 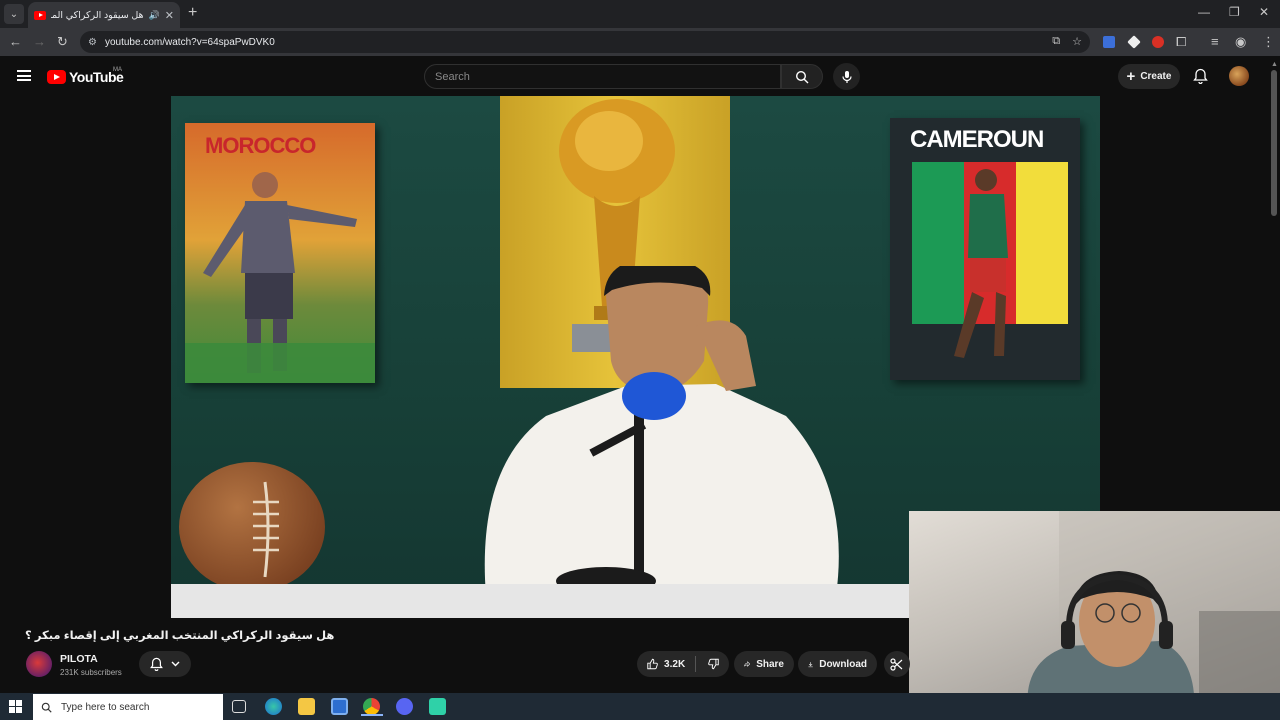 What do you see at coordinates (1056, 41) in the screenshot?
I see `install-icon: ⧉` at bounding box center [1056, 41].